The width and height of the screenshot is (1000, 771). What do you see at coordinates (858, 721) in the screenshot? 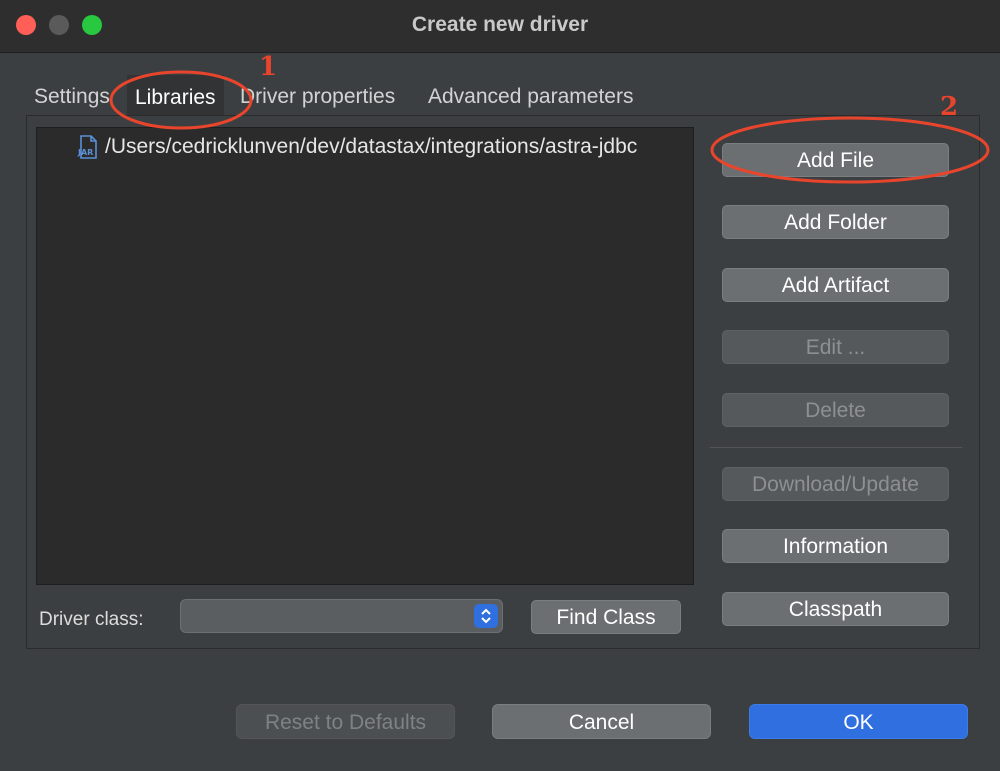
I see `ok-button: OK` at bounding box center [858, 721].